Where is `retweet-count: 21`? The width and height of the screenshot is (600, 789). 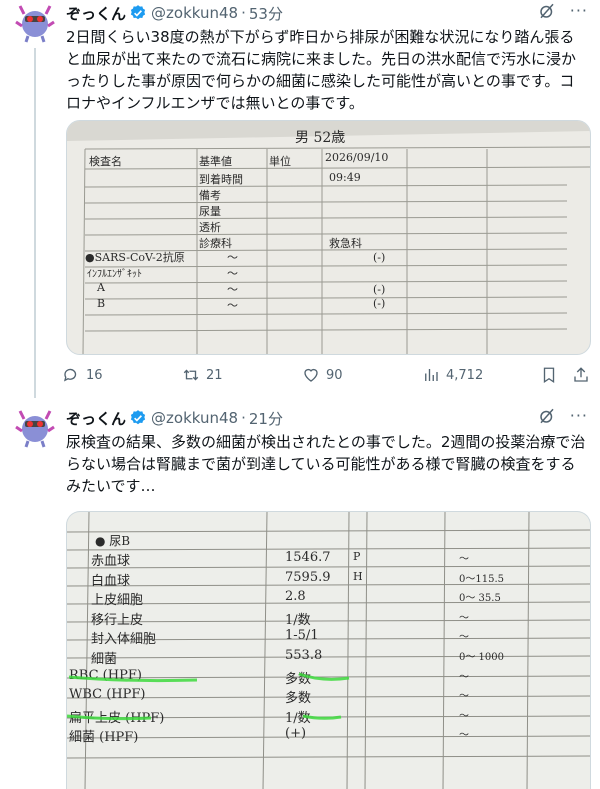 retweet-count: 21 is located at coordinates (214, 375).